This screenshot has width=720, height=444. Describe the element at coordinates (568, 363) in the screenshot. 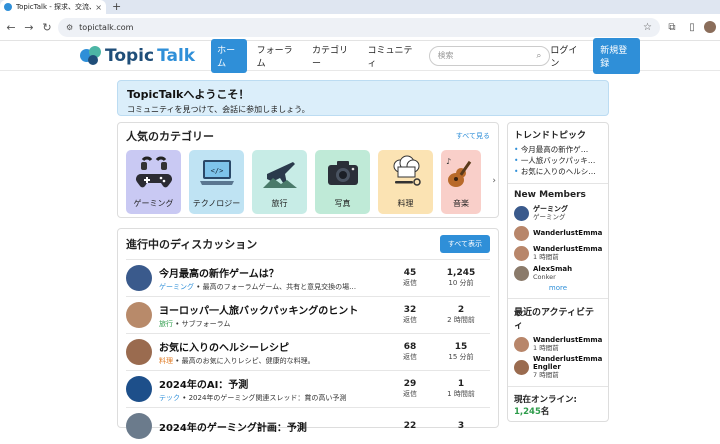

I see `activity-name: WanderlustEmma Engller` at that location.